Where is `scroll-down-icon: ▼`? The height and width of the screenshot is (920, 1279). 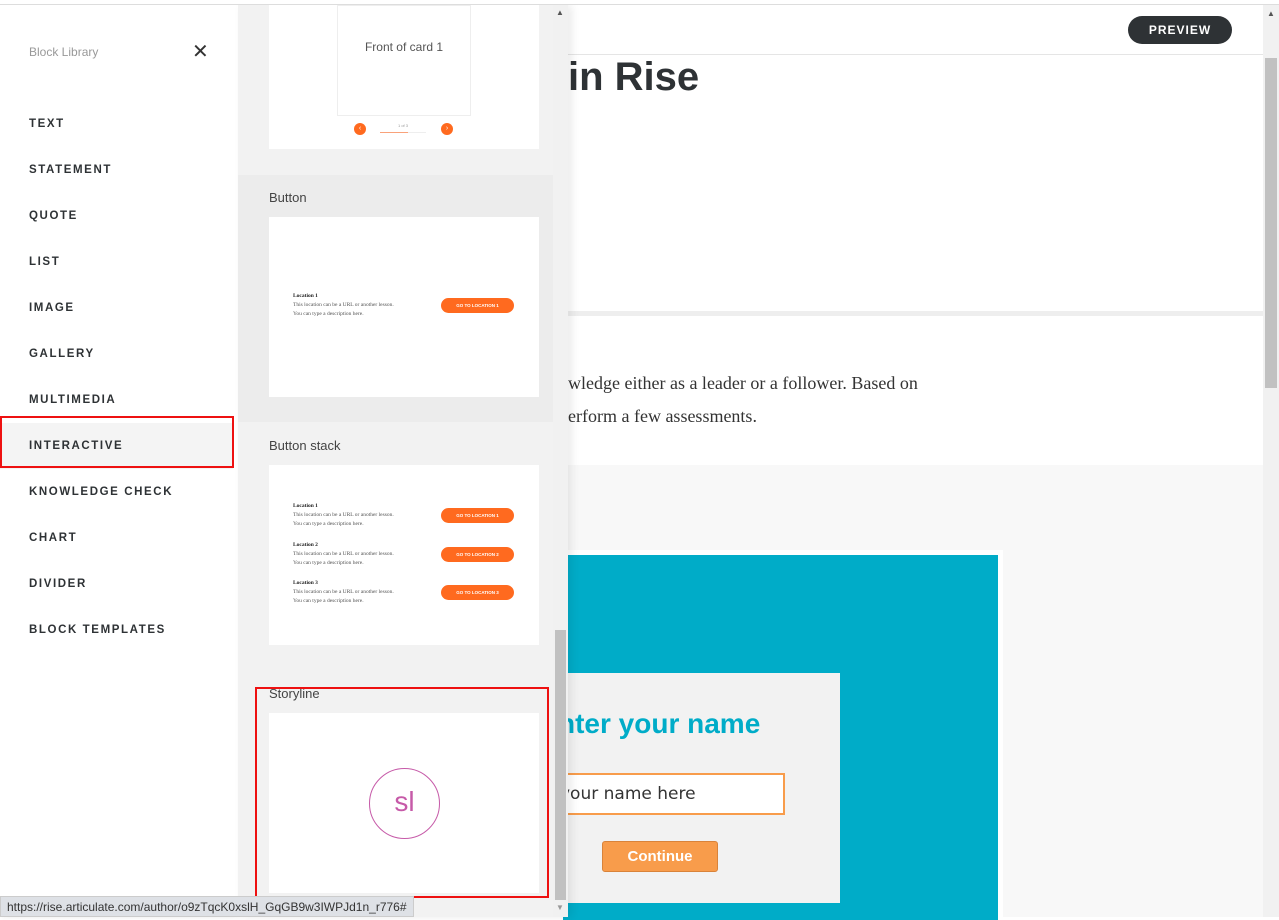 scroll-down-icon: ▼ is located at coordinates (560, 907).